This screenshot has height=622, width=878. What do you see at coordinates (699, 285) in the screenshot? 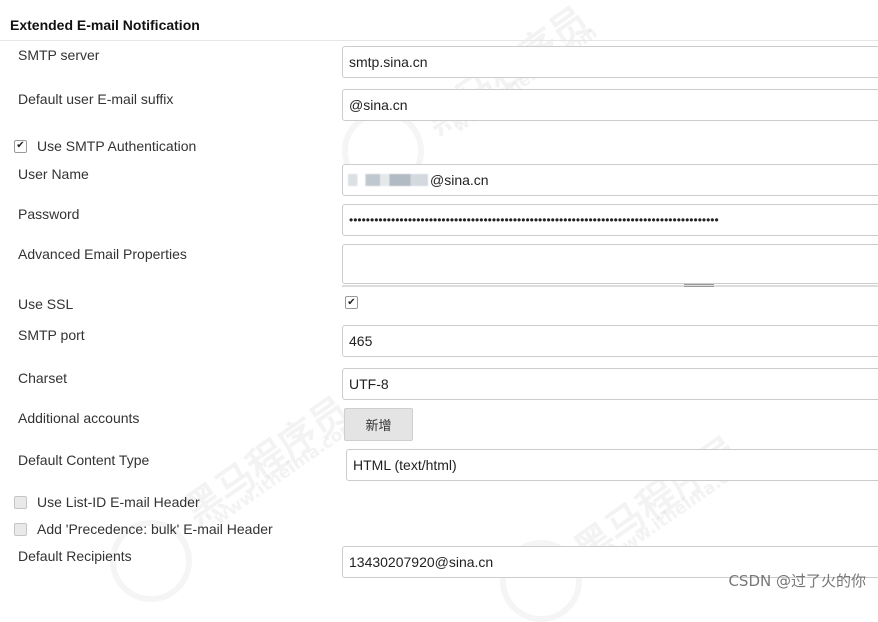
I see `textarea-resize-handle` at bounding box center [699, 285].